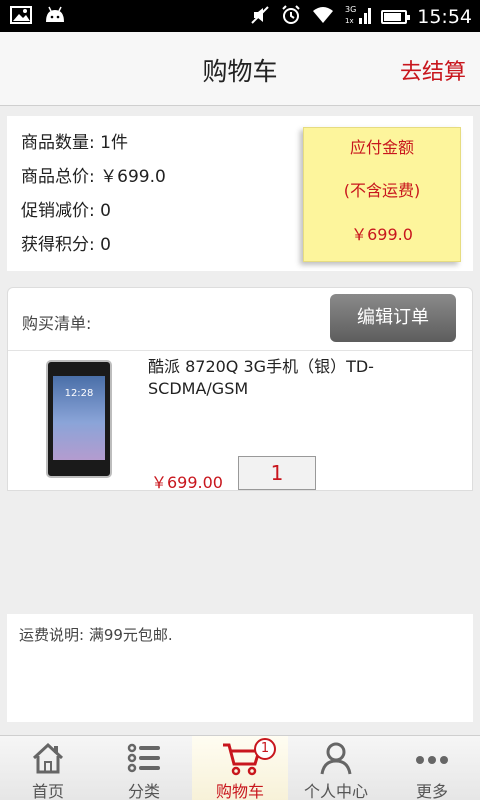 The image size is (480, 800). What do you see at coordinates (187, 482) in the screenshot?
I see `product-price: ￥699.00` at bounding box center [187, 482].